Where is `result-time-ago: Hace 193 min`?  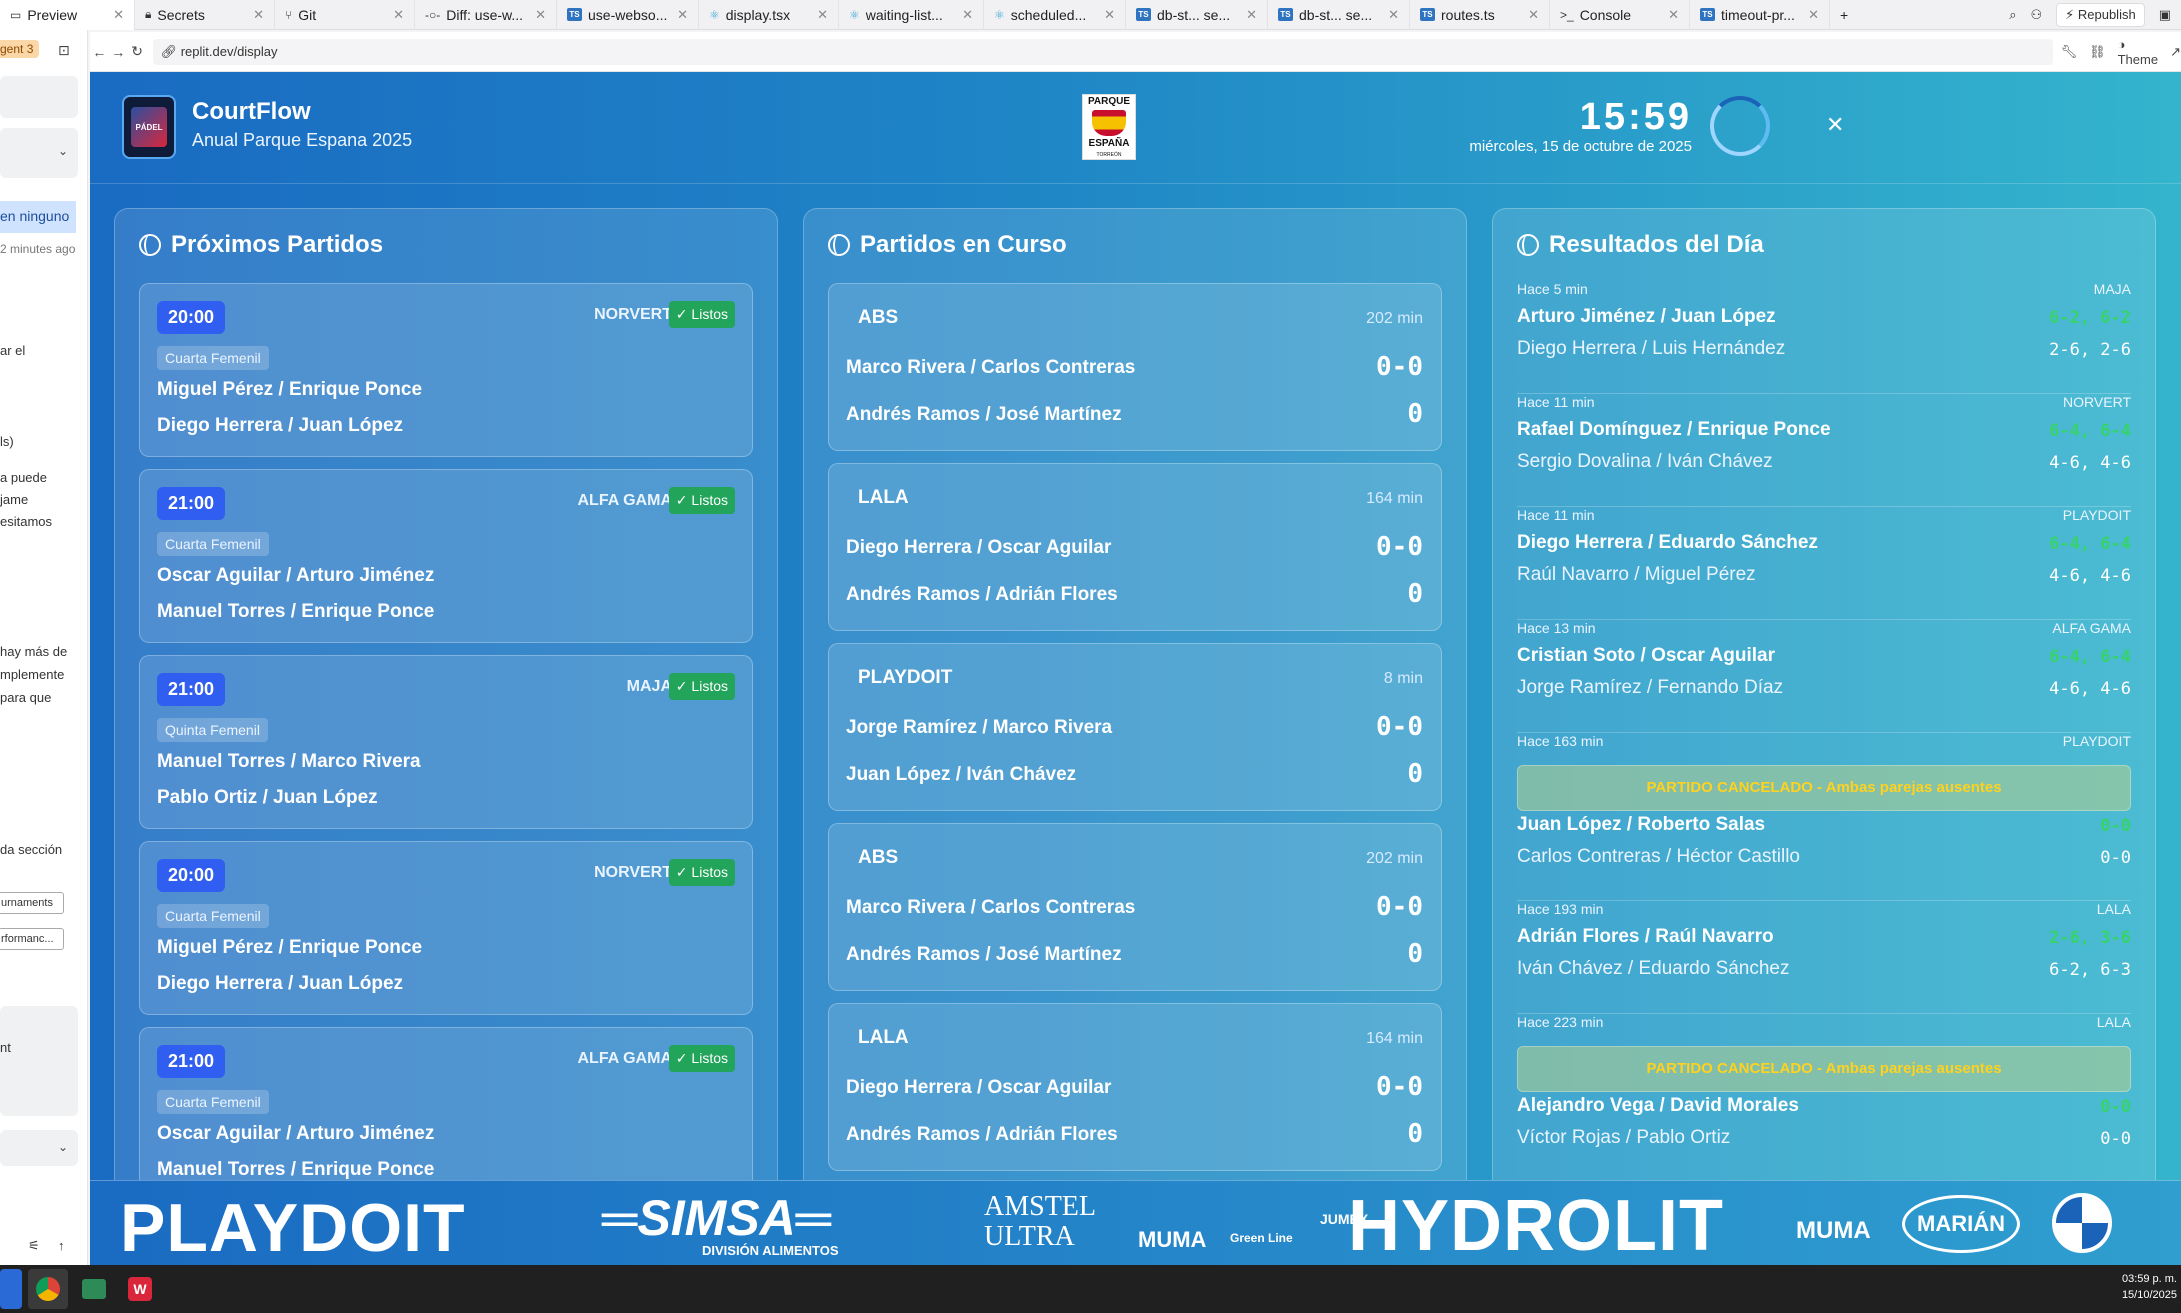
result-time-ago: Hace 193 min is located at coordinates (1560, 909).